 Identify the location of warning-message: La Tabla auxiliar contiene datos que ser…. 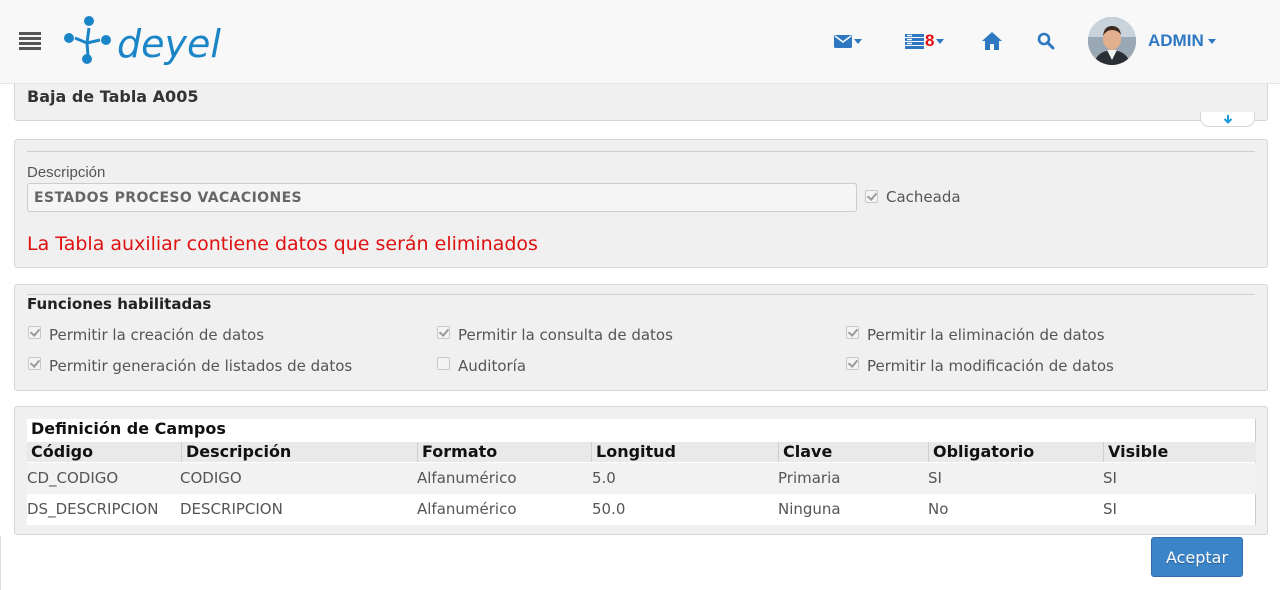
(282, 244).